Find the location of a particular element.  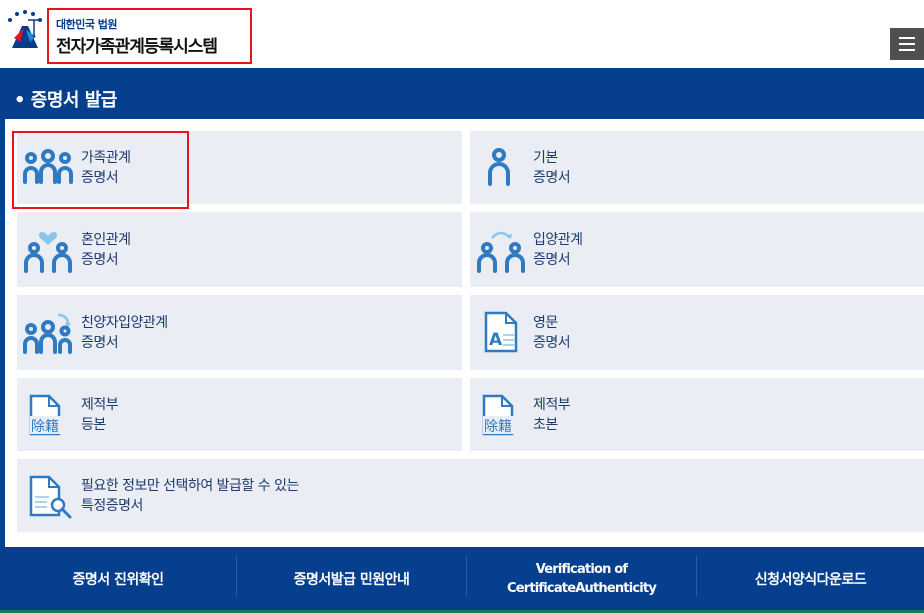

full-adoption-icon is located at coordinates (47, 333).